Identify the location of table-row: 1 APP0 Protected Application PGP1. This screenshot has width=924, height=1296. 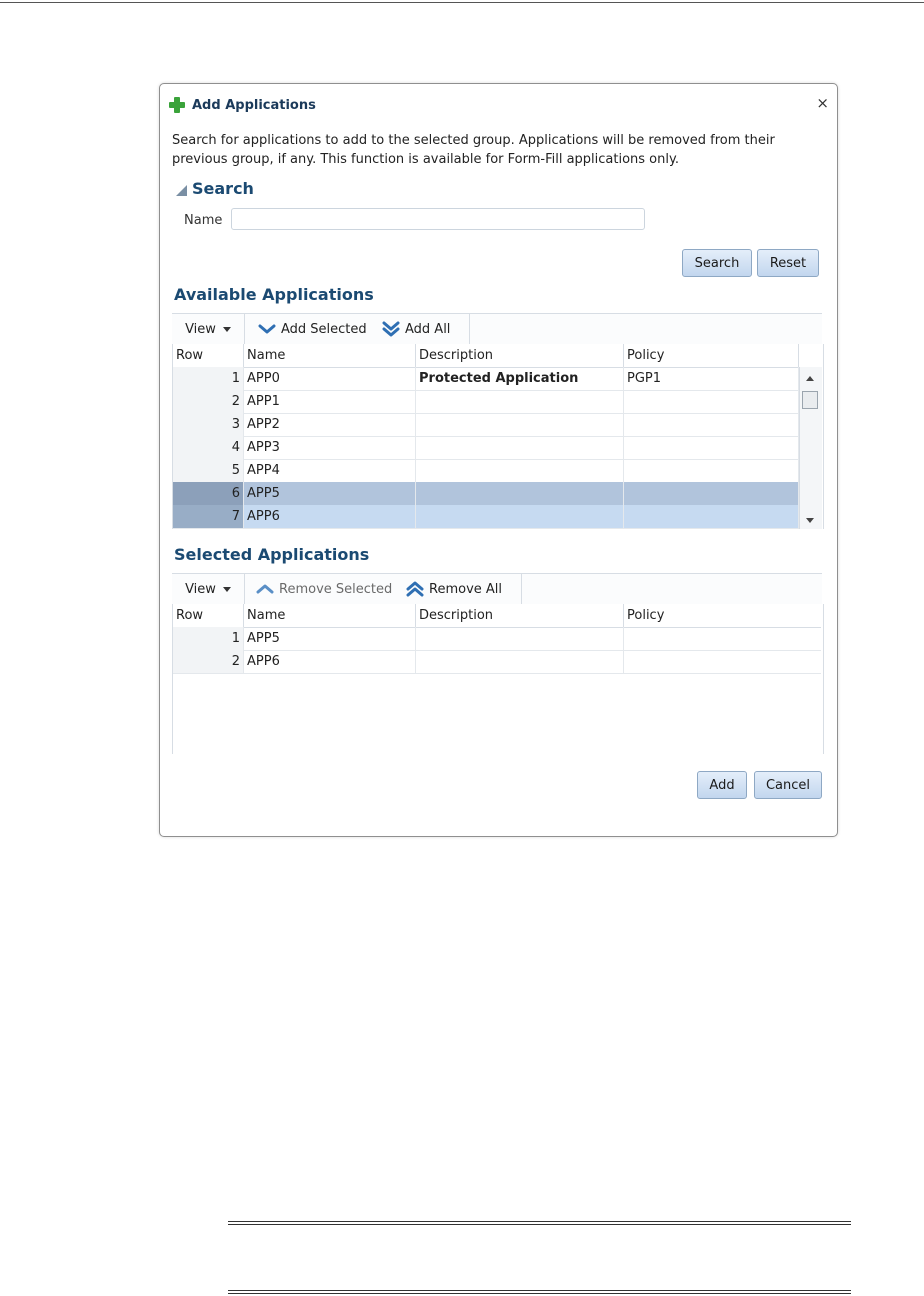
(486, 379).